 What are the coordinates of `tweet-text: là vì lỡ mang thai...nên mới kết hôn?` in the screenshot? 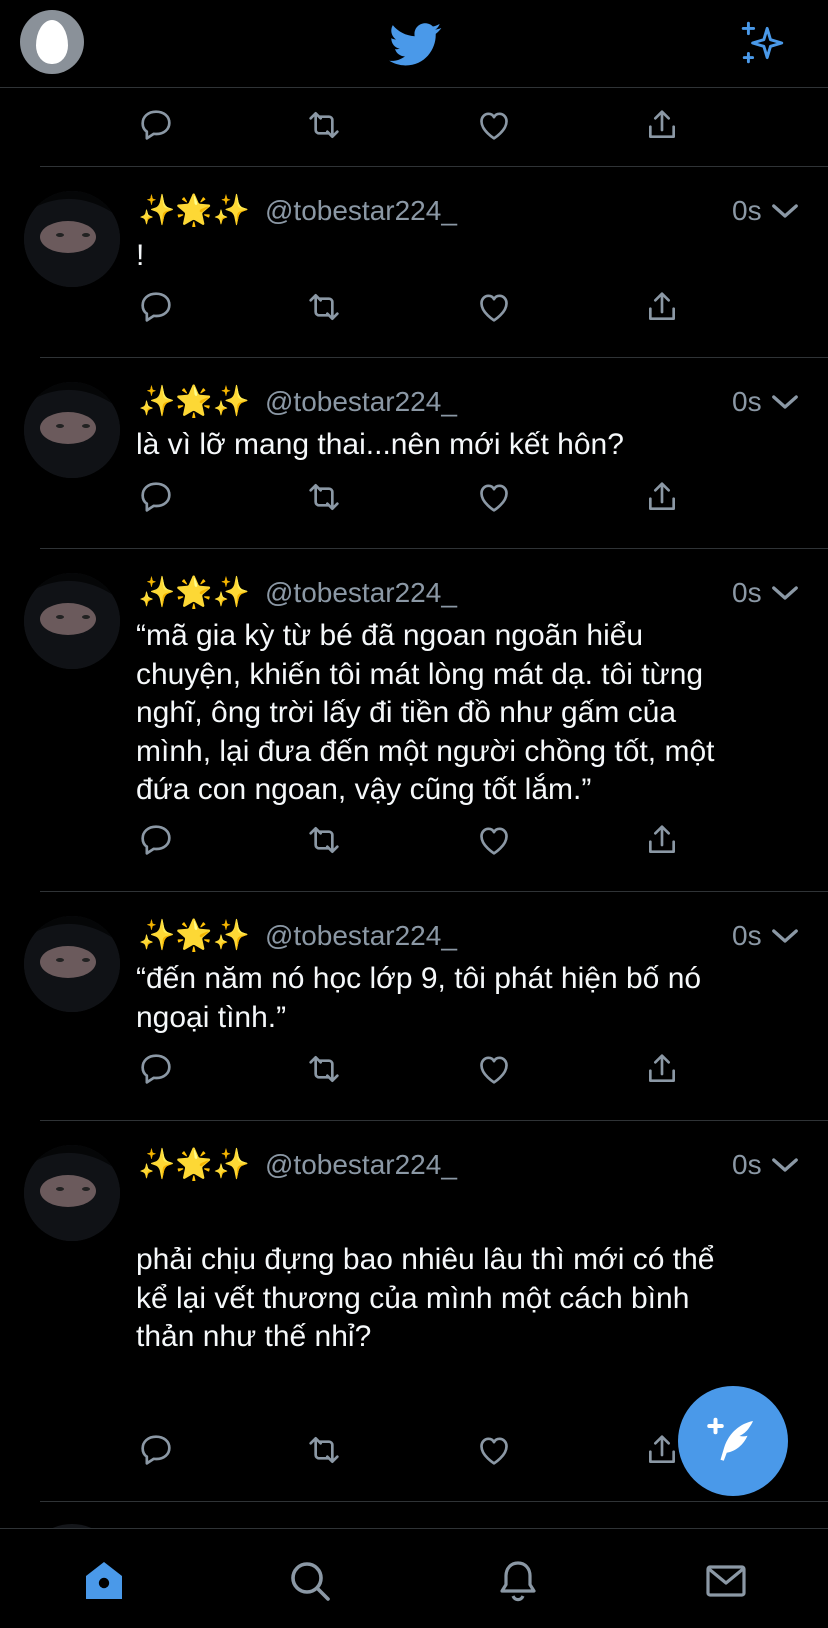 It's located at (456, 445).